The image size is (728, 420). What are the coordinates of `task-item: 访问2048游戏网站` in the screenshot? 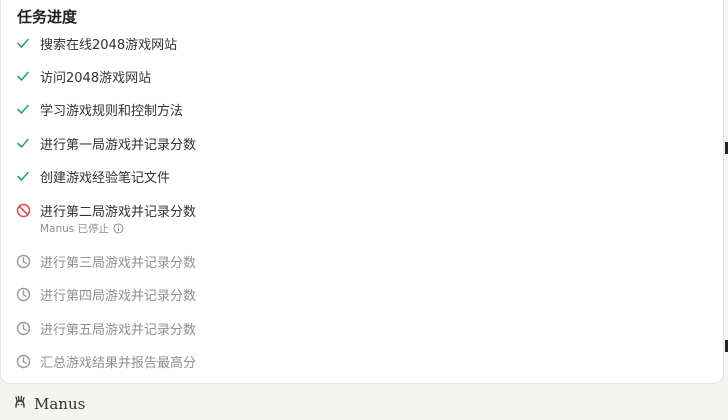 It's located at (83, 76).